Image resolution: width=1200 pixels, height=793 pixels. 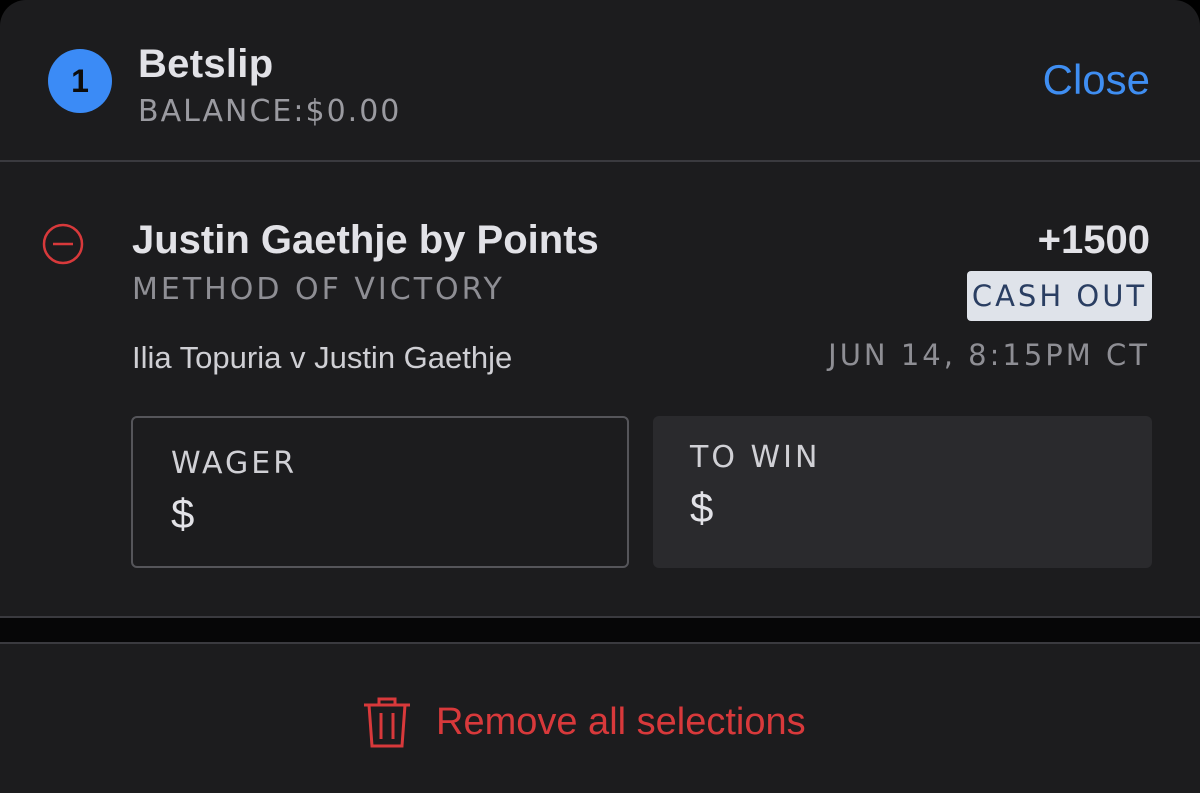 What do you see at coordinates (318, 289) in the screenshot?
I see `selection-market: METHOD OF VICTORY` at bounding box center [318, 289].